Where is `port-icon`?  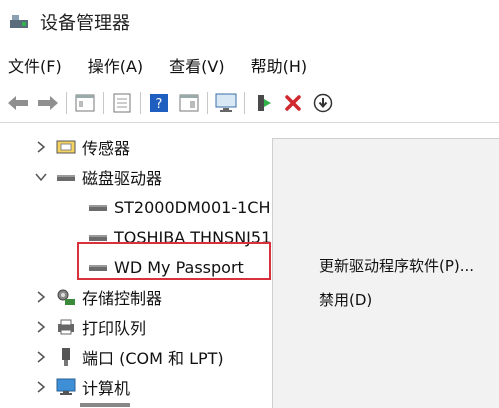 port-icon is located at coordinates (66, 357).